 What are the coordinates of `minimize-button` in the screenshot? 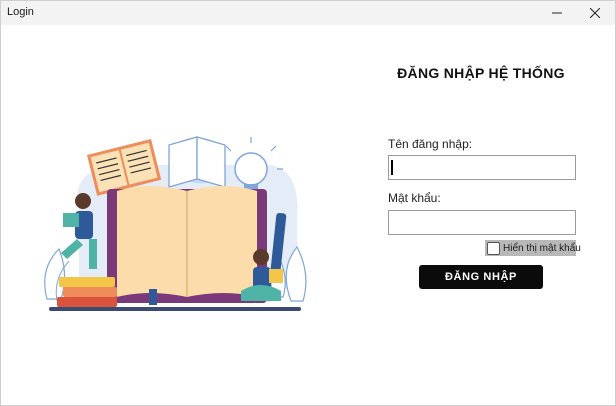 It's located at (557, 13).